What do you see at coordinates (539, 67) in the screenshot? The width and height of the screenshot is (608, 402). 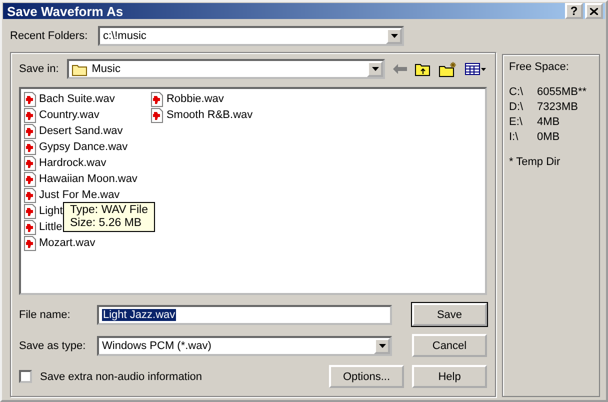 I see `panel-title: Free Space:` at bounding box center [539, 67].